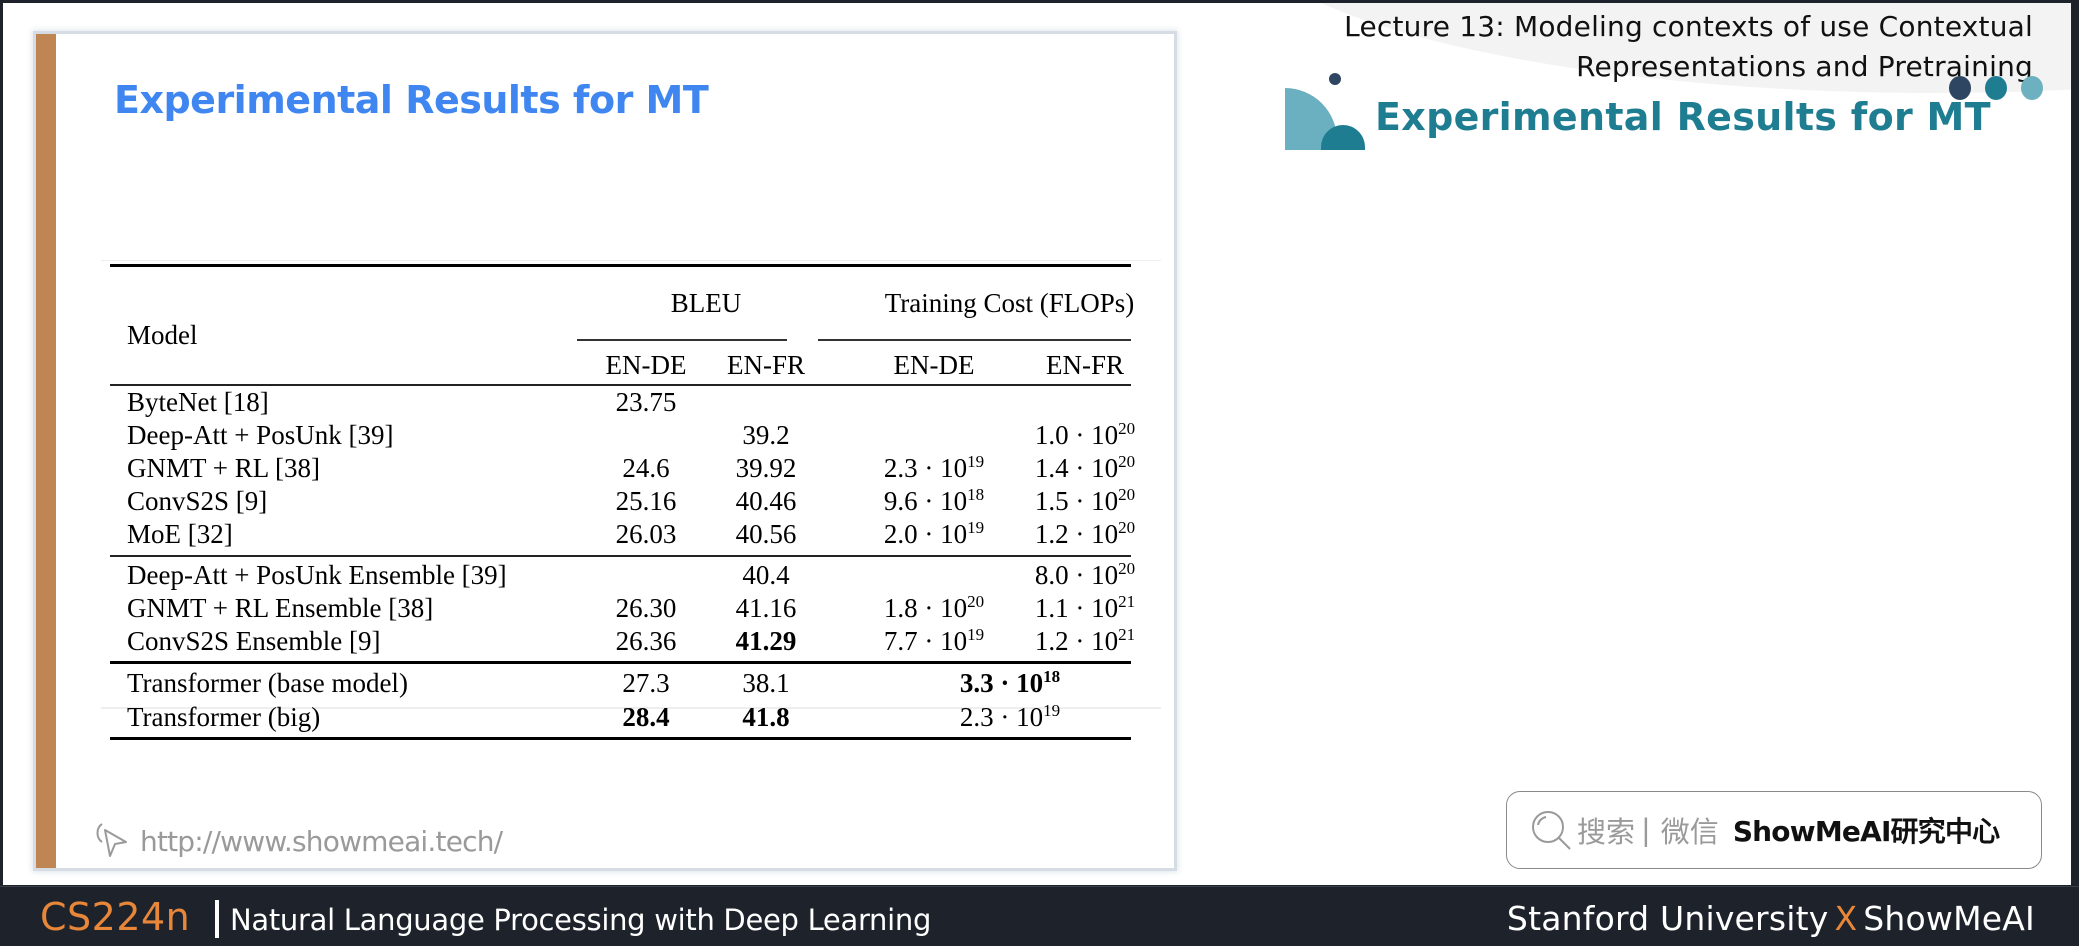 Image resolution: width=2079 pixels, height=946 pixels. I want to click on search-hint-left: 搜索, so click(1606, 832).